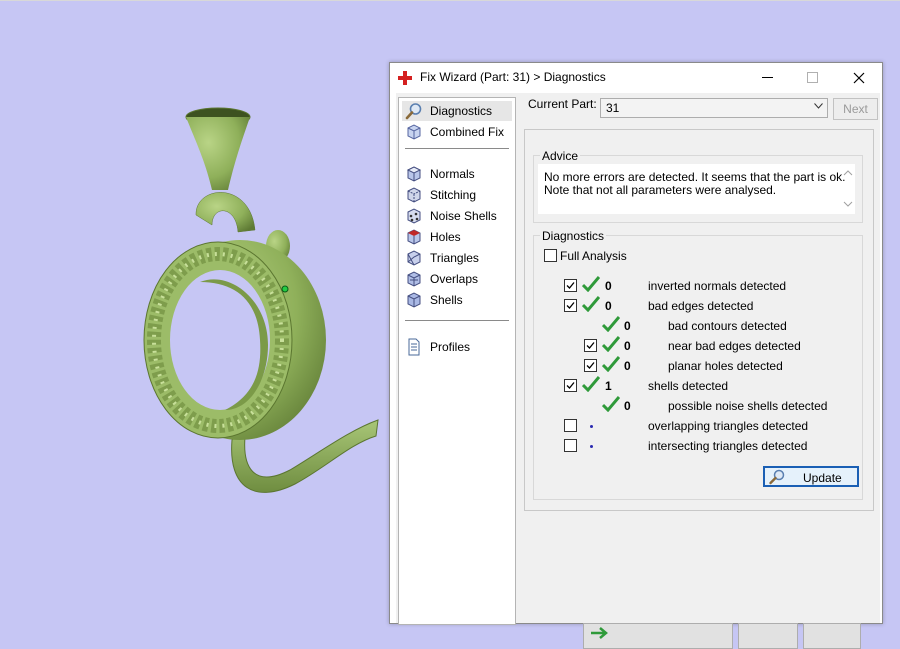 The height and width of the screenshot is (649, 900). Describe the element at coordinates (405, 78) in the screenshot. I see `red-cross-icon` at that location.